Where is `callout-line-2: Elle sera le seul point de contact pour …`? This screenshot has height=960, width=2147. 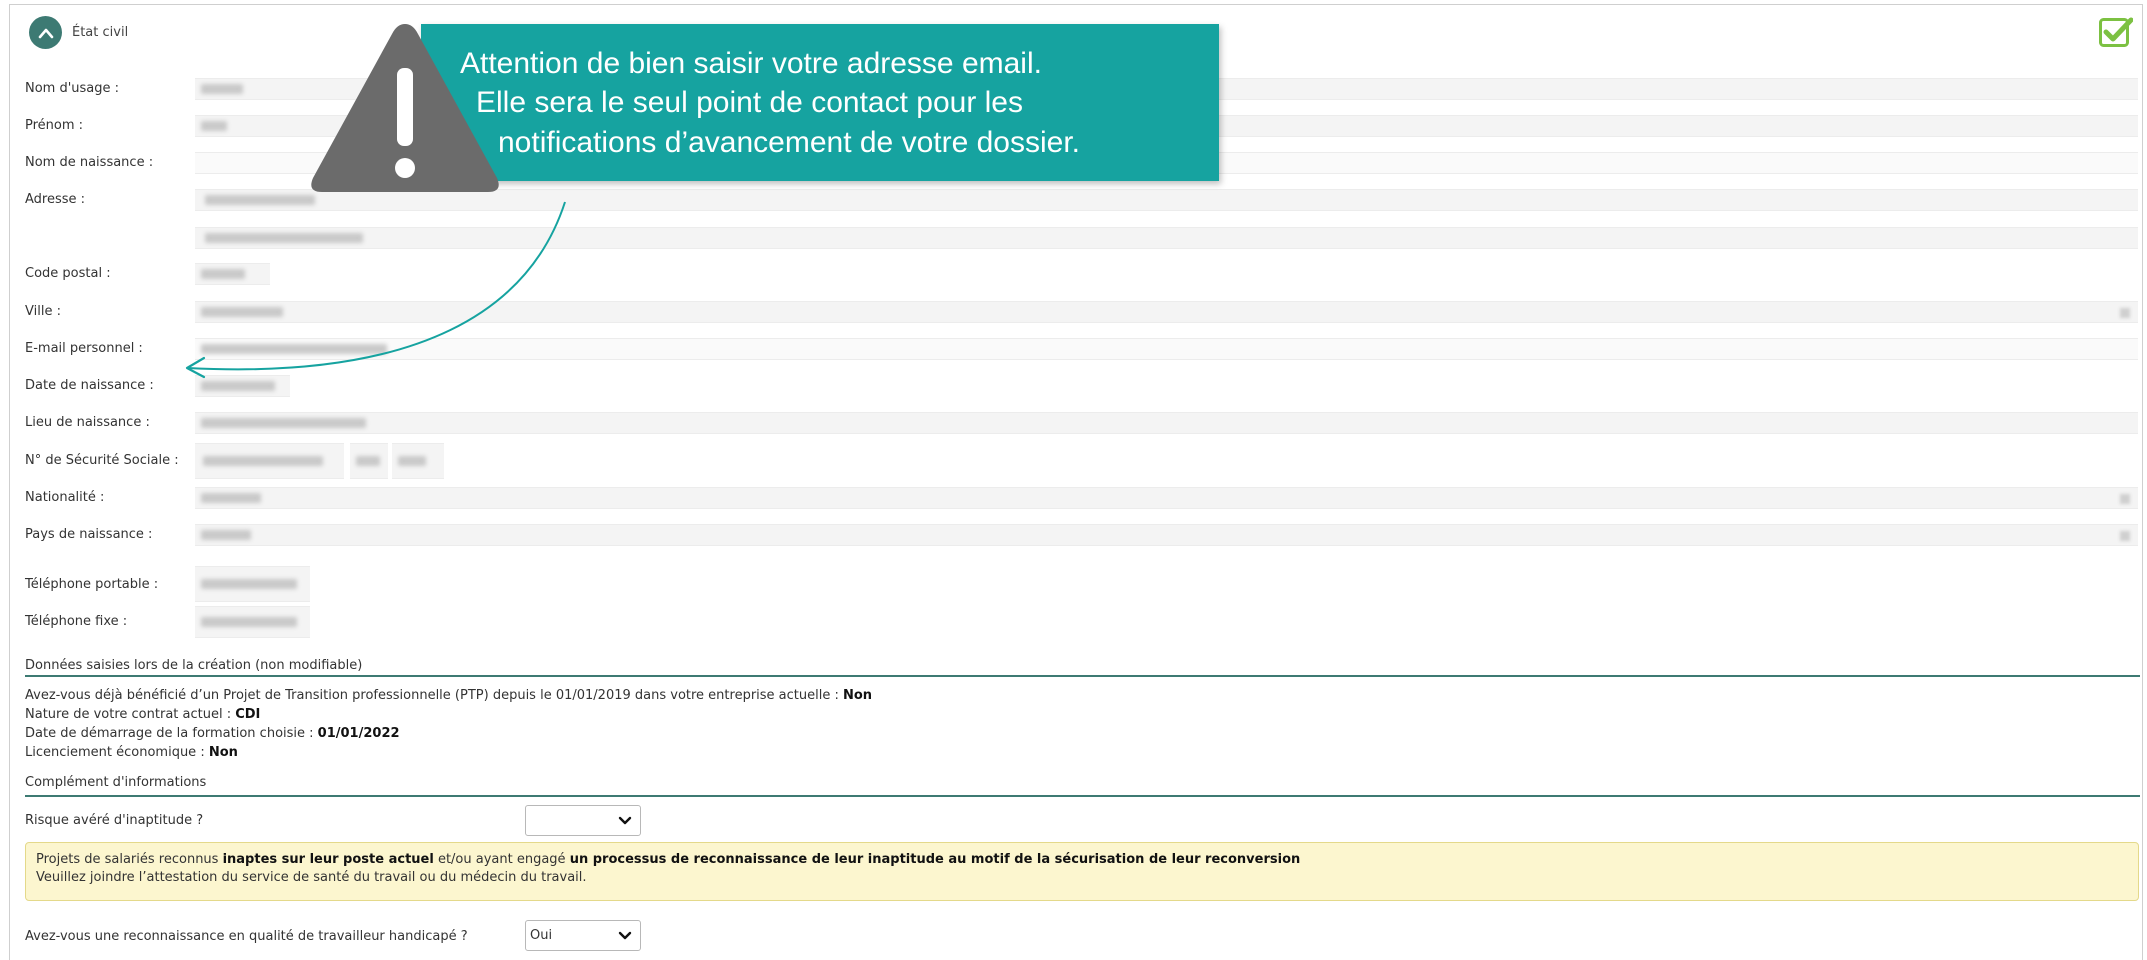
callout-line-2: Elle sera le seul point de contact pour … is located at coordinates (749, 102).